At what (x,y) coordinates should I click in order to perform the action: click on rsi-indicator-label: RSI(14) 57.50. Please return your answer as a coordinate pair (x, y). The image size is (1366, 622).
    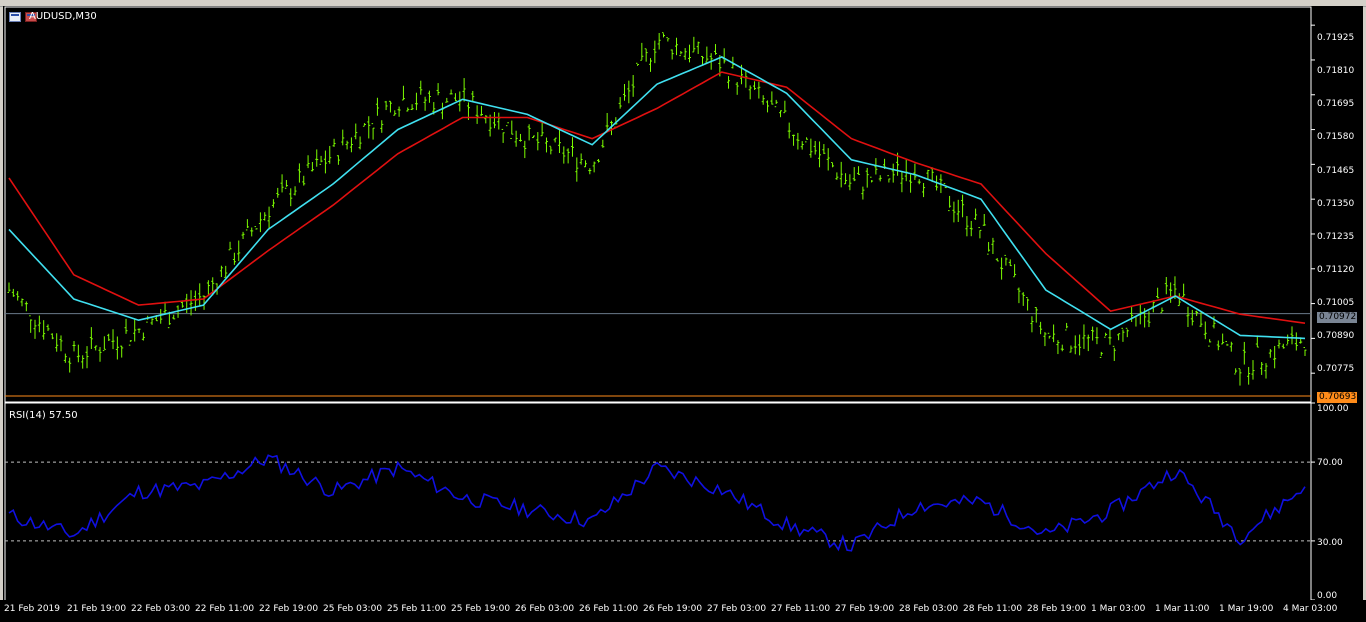
    Looking at the image, I should click on (43, 415).